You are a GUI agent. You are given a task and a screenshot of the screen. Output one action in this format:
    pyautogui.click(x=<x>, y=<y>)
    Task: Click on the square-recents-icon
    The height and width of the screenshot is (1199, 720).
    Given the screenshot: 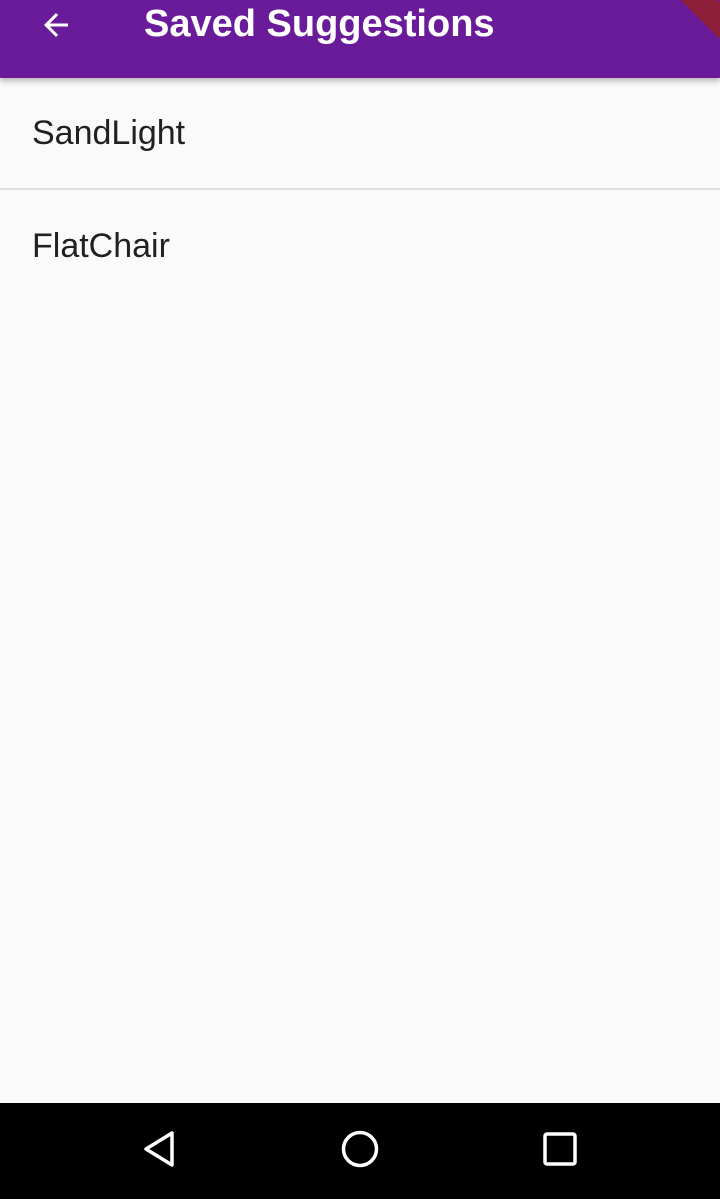 What is the action you would take?
    pyautogui.click(x=560, y=1151)
    